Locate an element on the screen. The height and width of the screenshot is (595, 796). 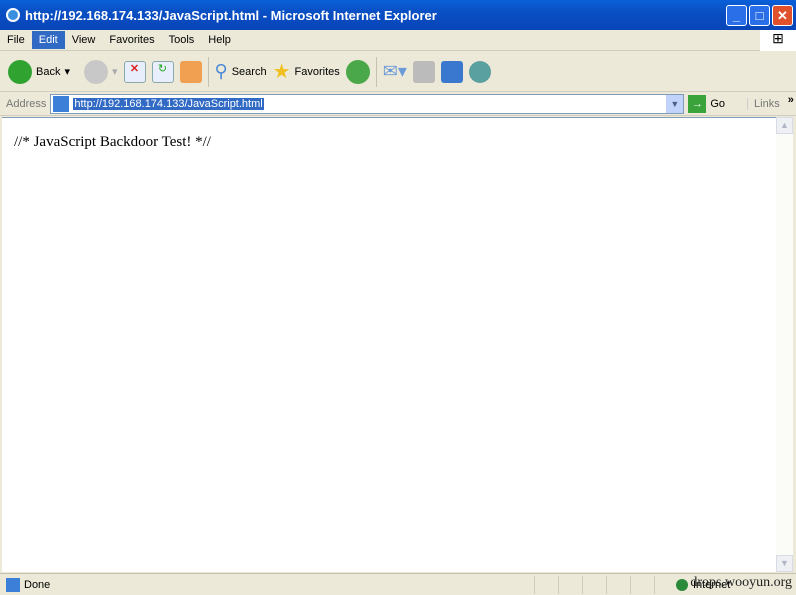
menu-help: Help is located at coordinates (219, 40).